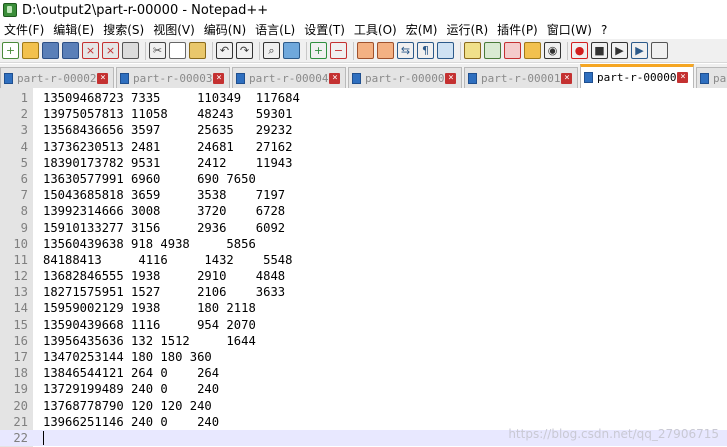  What do you see at coordinates (24, 211) in the screenshot?
I see `line-number: 8` at bounding box center [24, 211].